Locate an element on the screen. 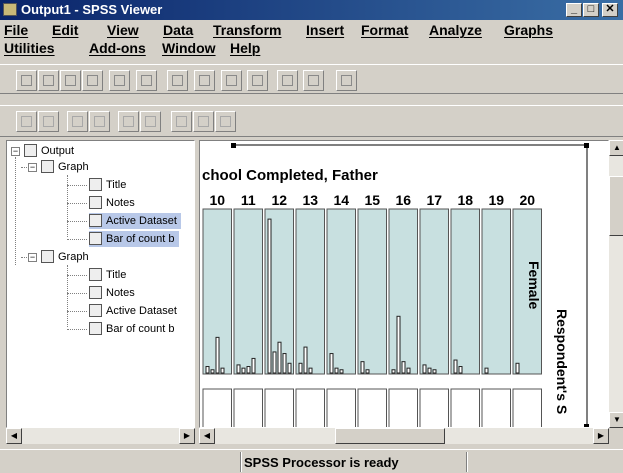 The height and width of the screenshot is (473, 623). menu-format: Format is located at coordinates (384, 30).